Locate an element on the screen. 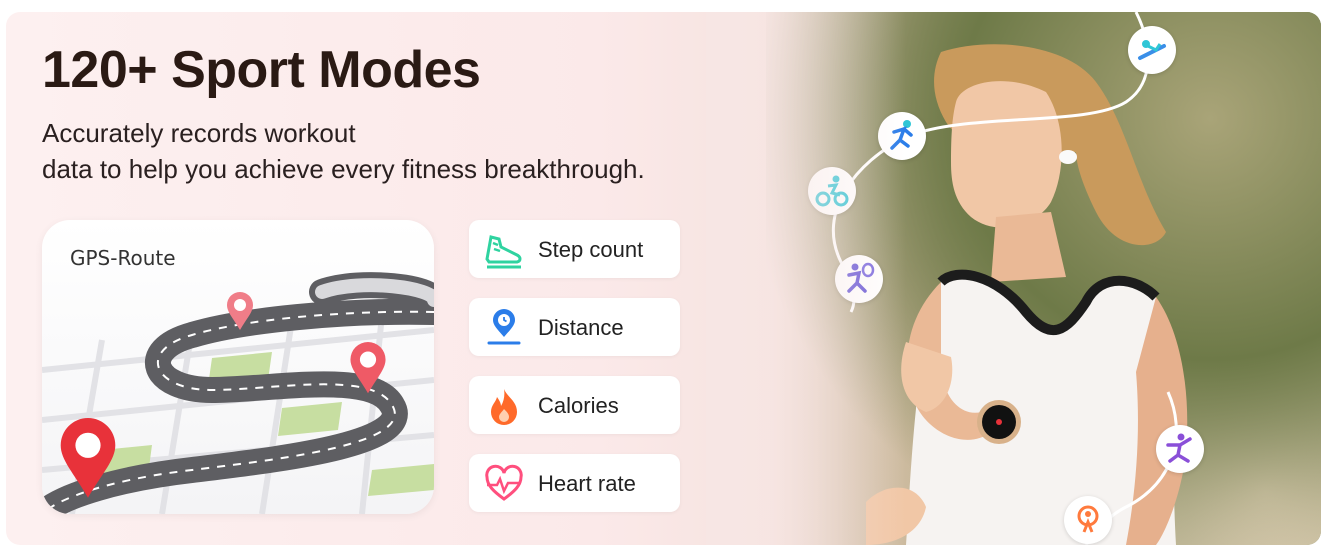 The height and width of the screenshot is (547, 1323). metric-label: Distance is located at coordinates (581, 327).